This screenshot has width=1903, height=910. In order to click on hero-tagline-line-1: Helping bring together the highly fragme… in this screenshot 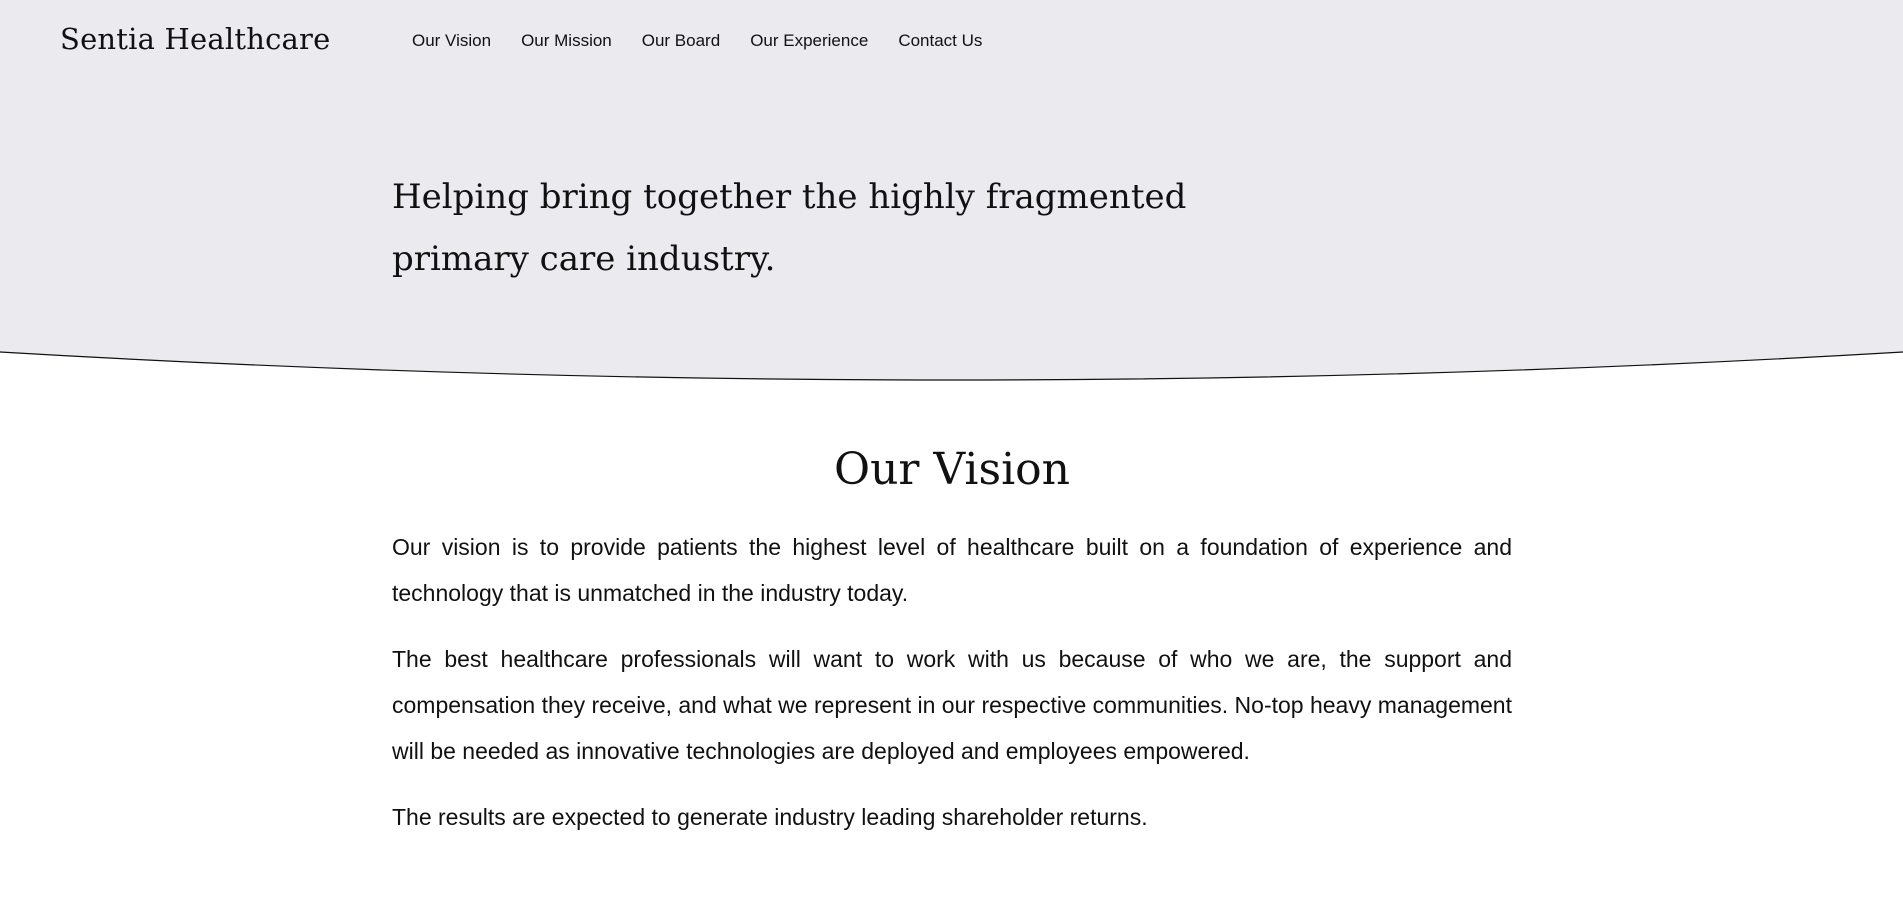, I will do `click(789, 197)`.